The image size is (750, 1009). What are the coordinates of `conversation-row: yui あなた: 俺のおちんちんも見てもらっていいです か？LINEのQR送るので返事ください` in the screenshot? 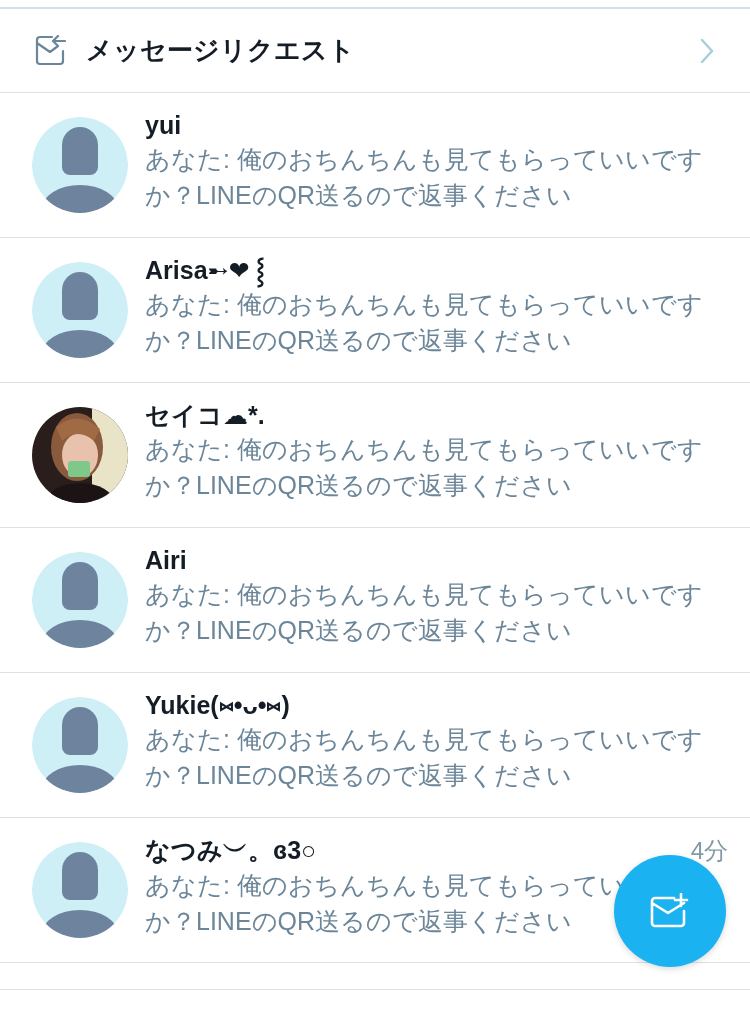 It's located at (375, 165).